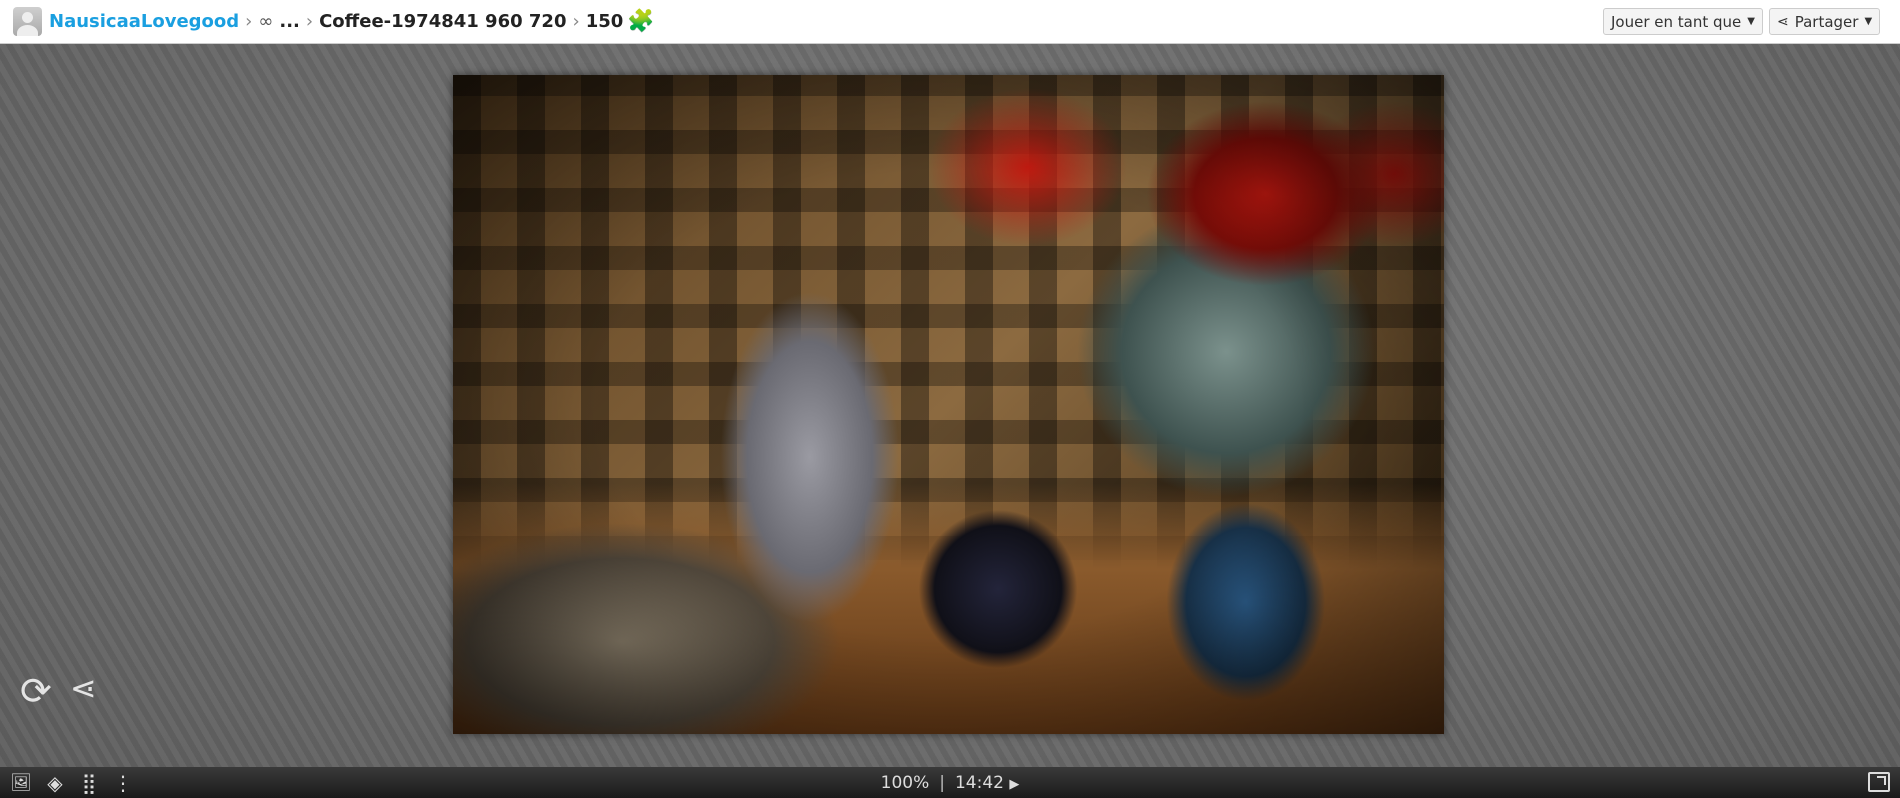 The height and width of the screenshot is (798, 1900). Describe the element at coordinates (1014, 784) in the screenshot. I see `play-icon: ▶` at that location.